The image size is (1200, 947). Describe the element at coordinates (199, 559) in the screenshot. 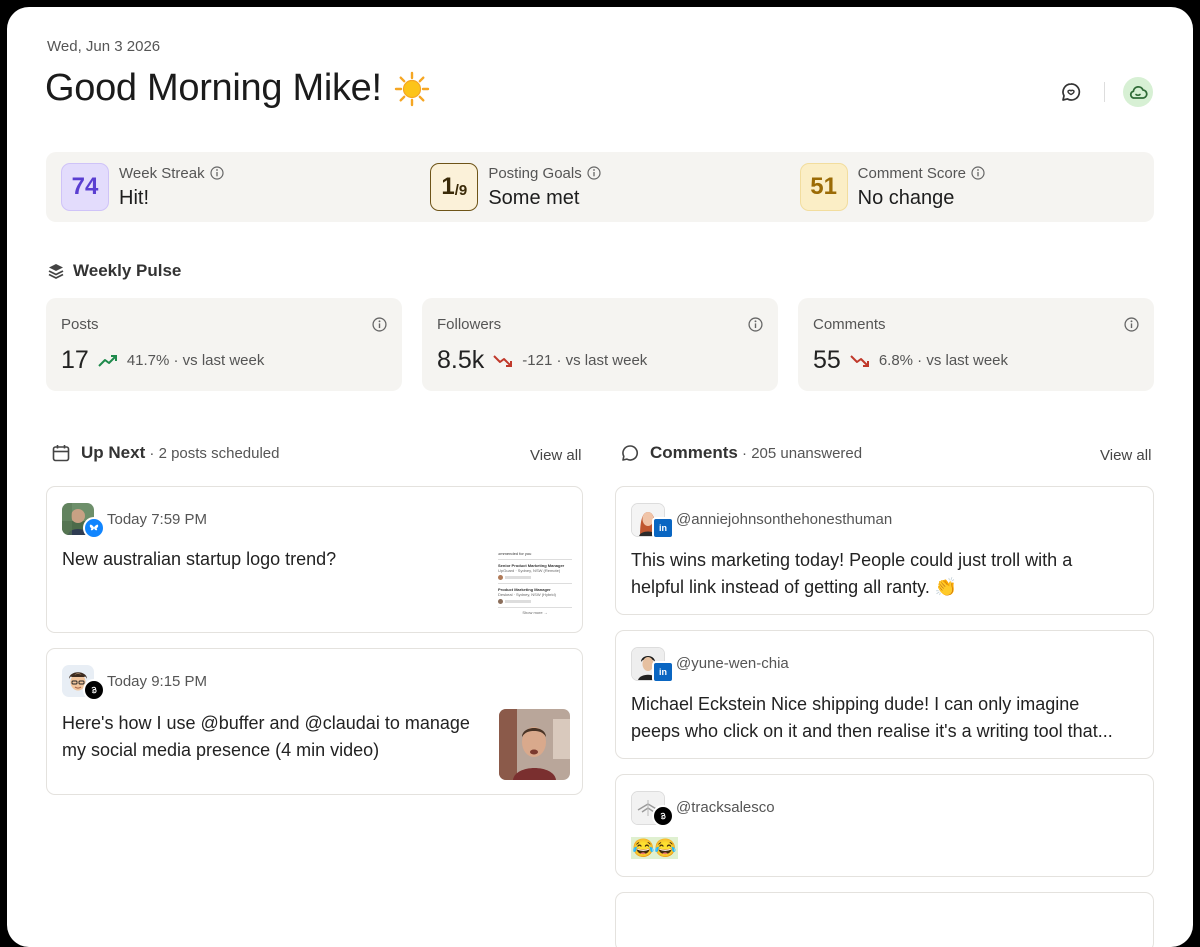

I see `post-text: New australian startup logo trend?` at that location.